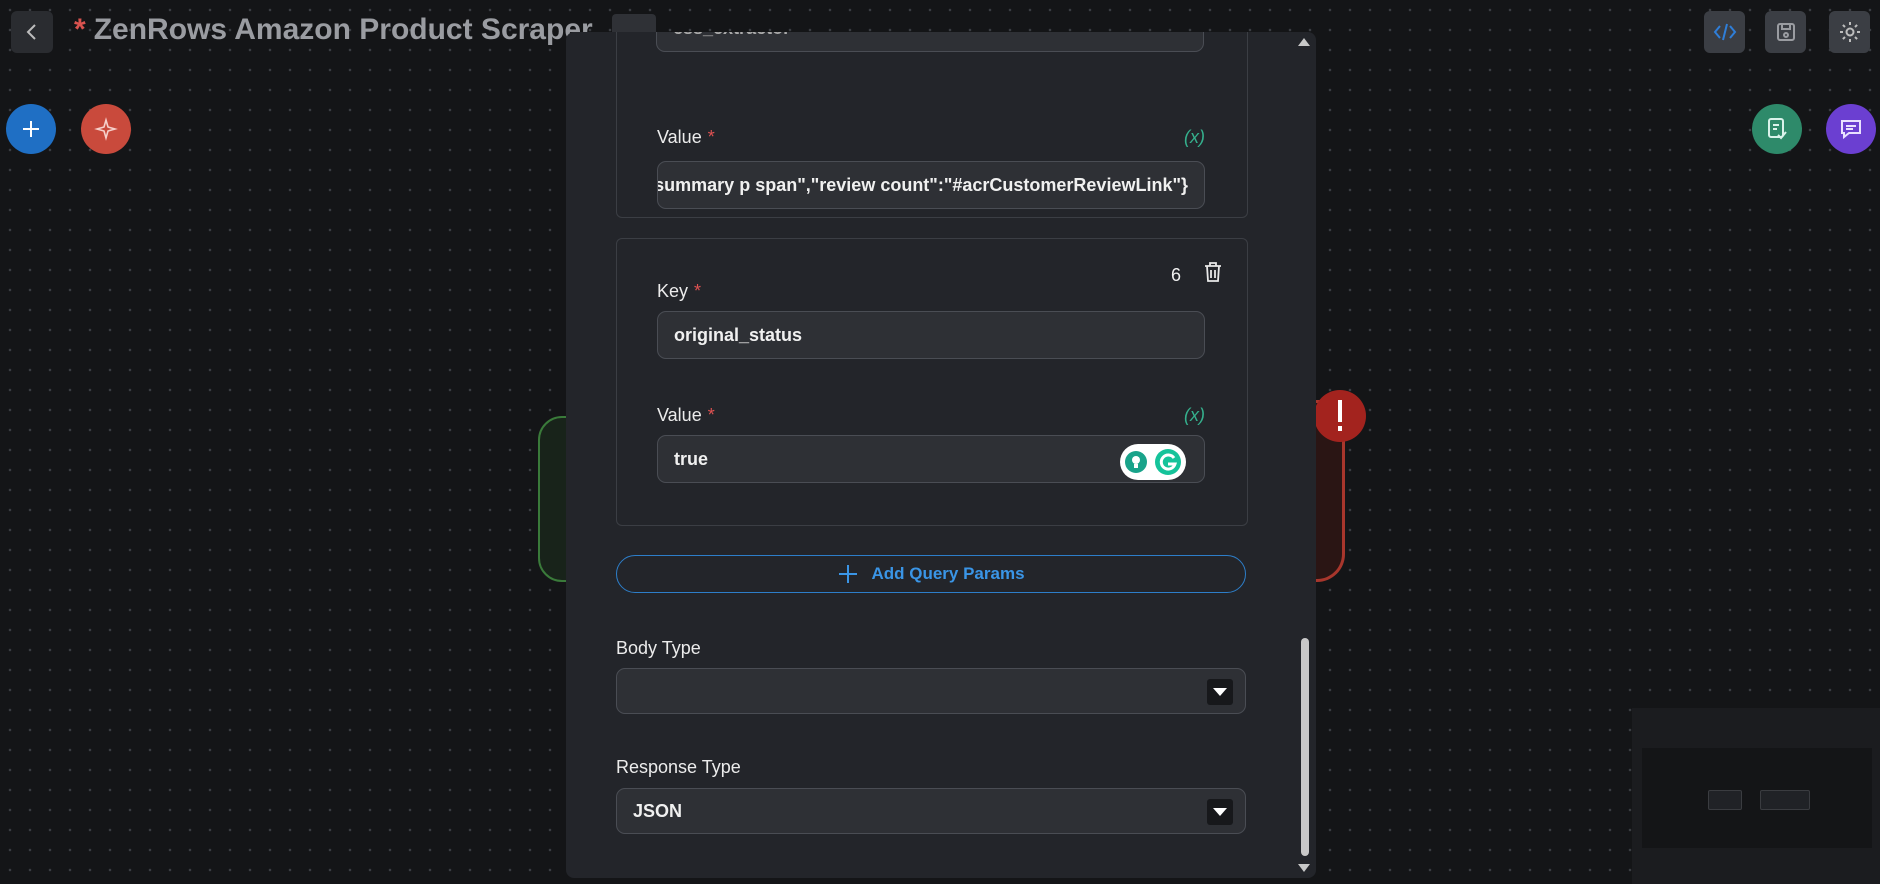 Image resolution: width=1880 pixels, height=884 pixels. Describe the element at coordinates (931, 691) in the screenshot. I see `body-type-select` at that location.